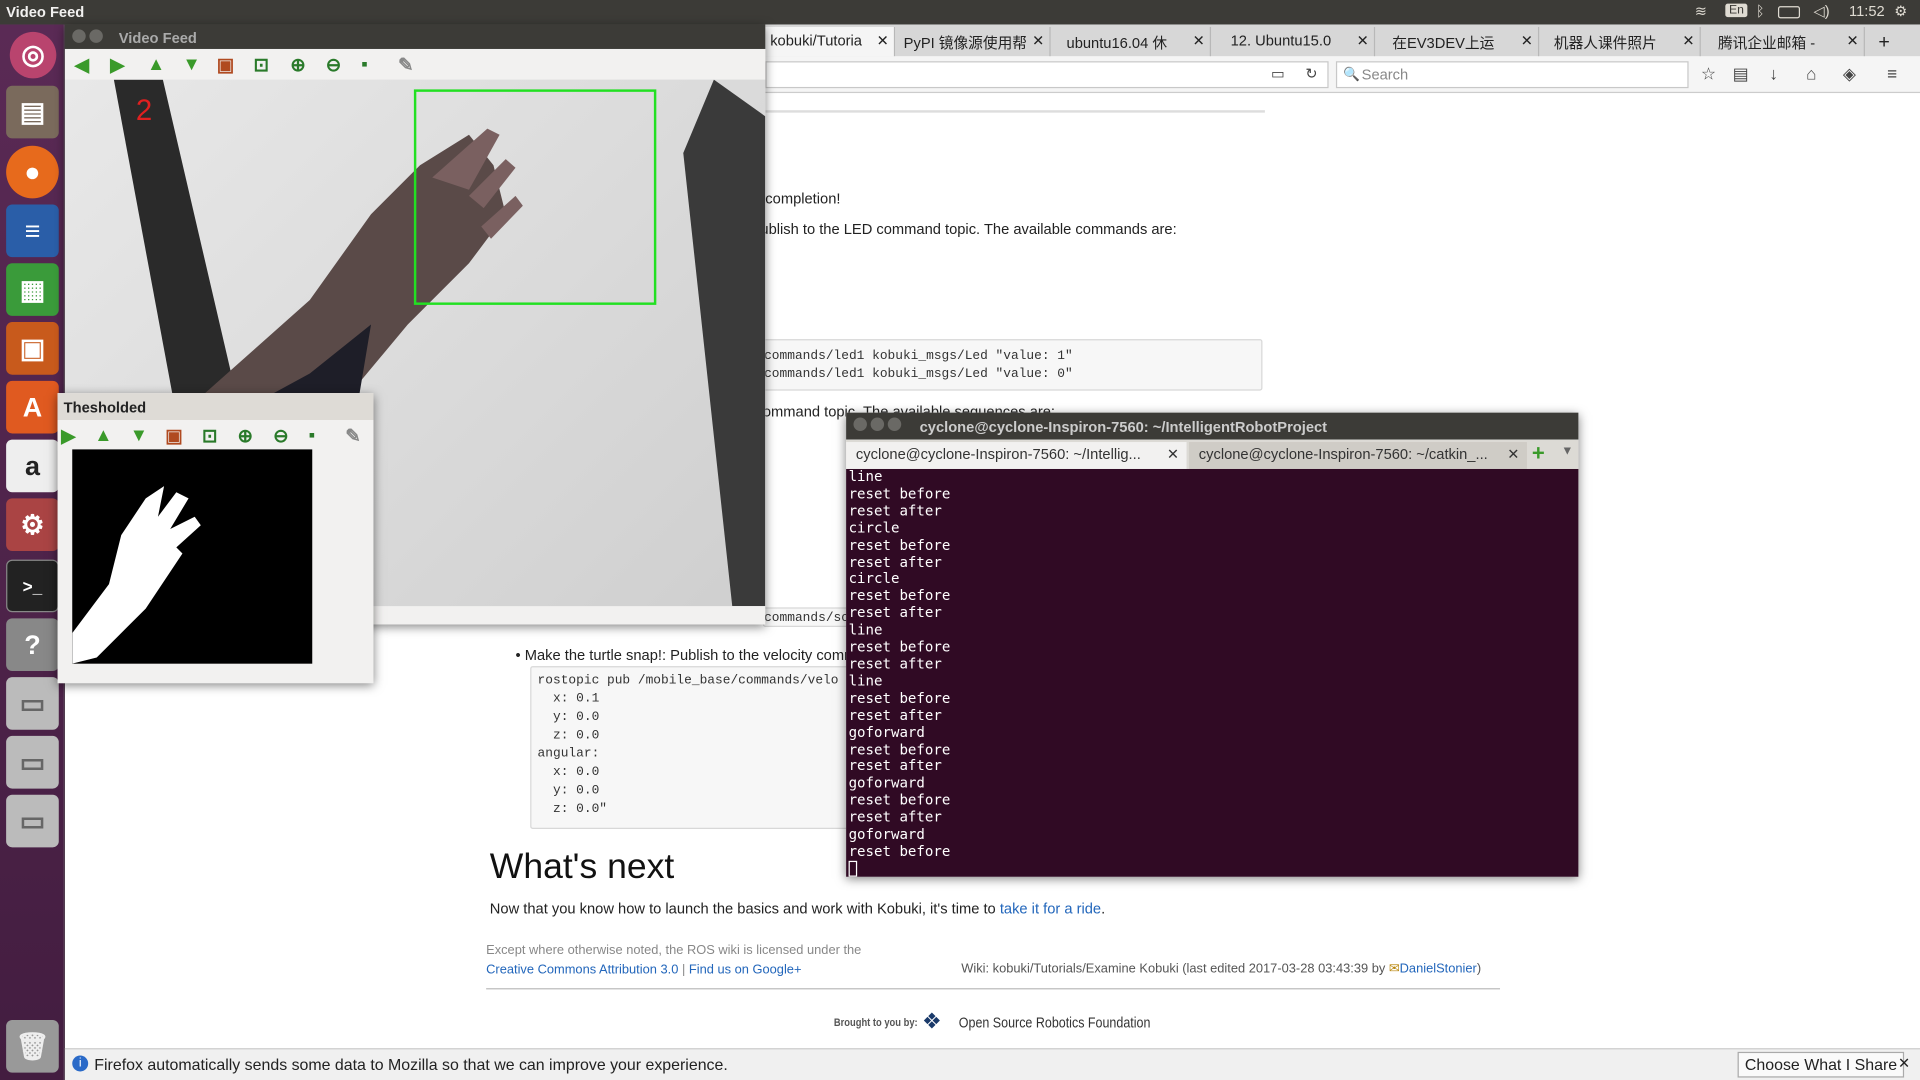 This screenshot has width=1920, height=1080. I want to click on help-icon: ?, so click(32, 645).